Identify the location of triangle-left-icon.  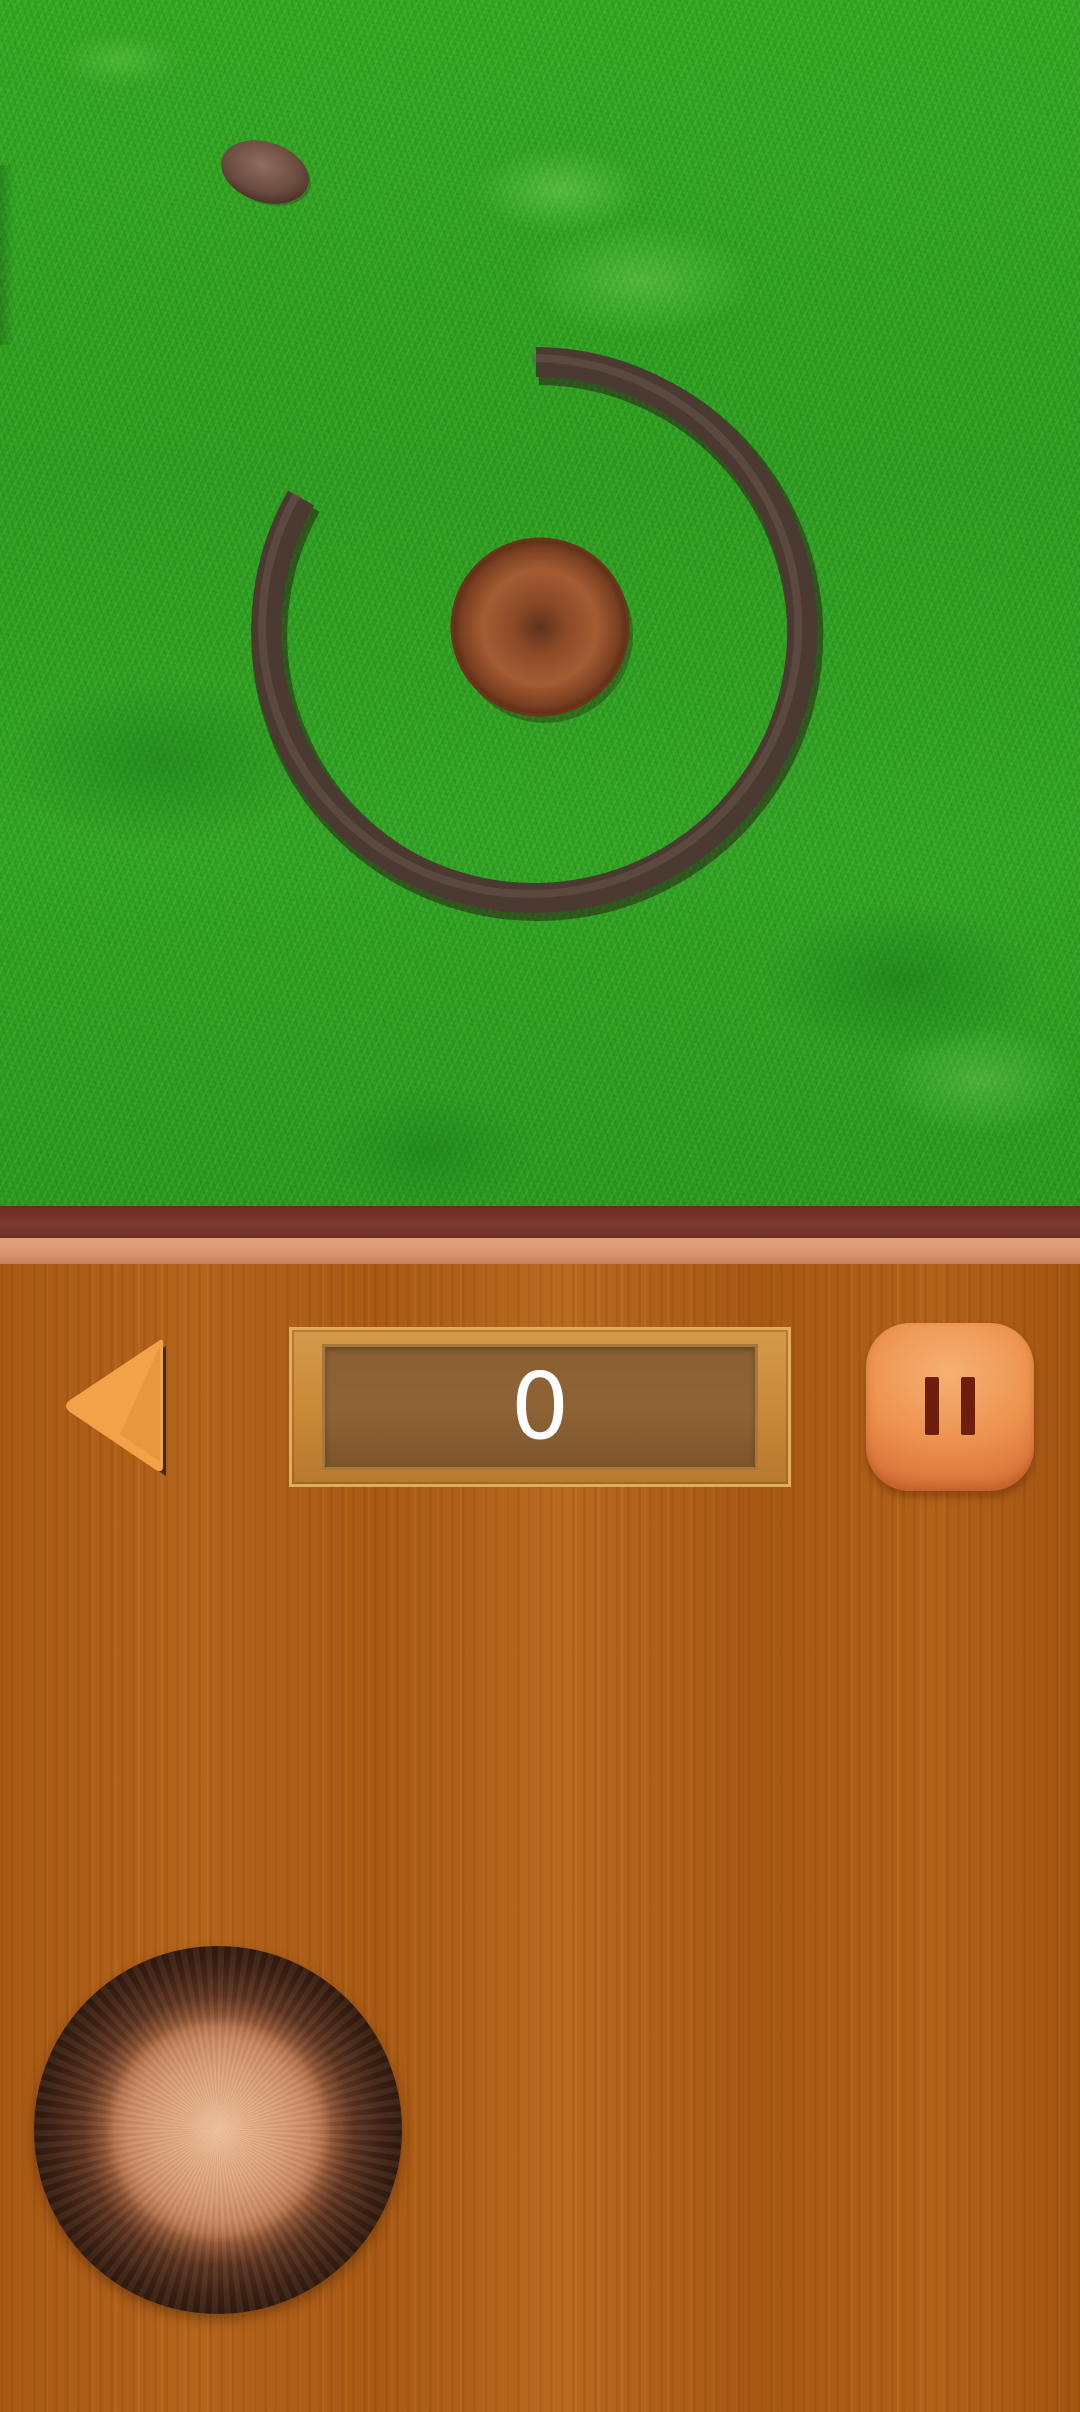
(116, 1407).